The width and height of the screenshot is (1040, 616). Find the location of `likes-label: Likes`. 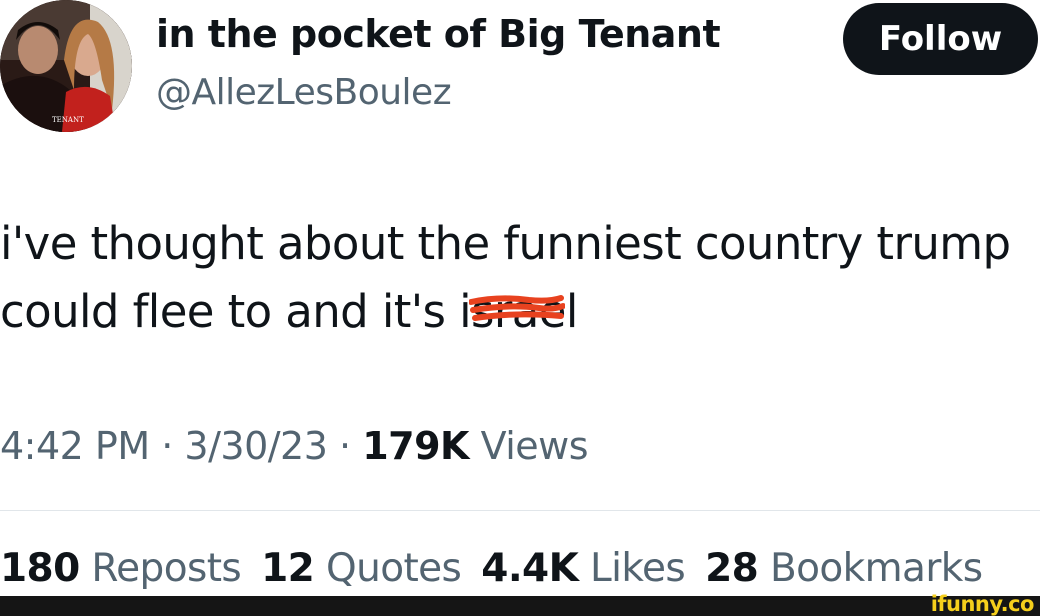

likes-label: Likes is located at coordinates (638, 568).